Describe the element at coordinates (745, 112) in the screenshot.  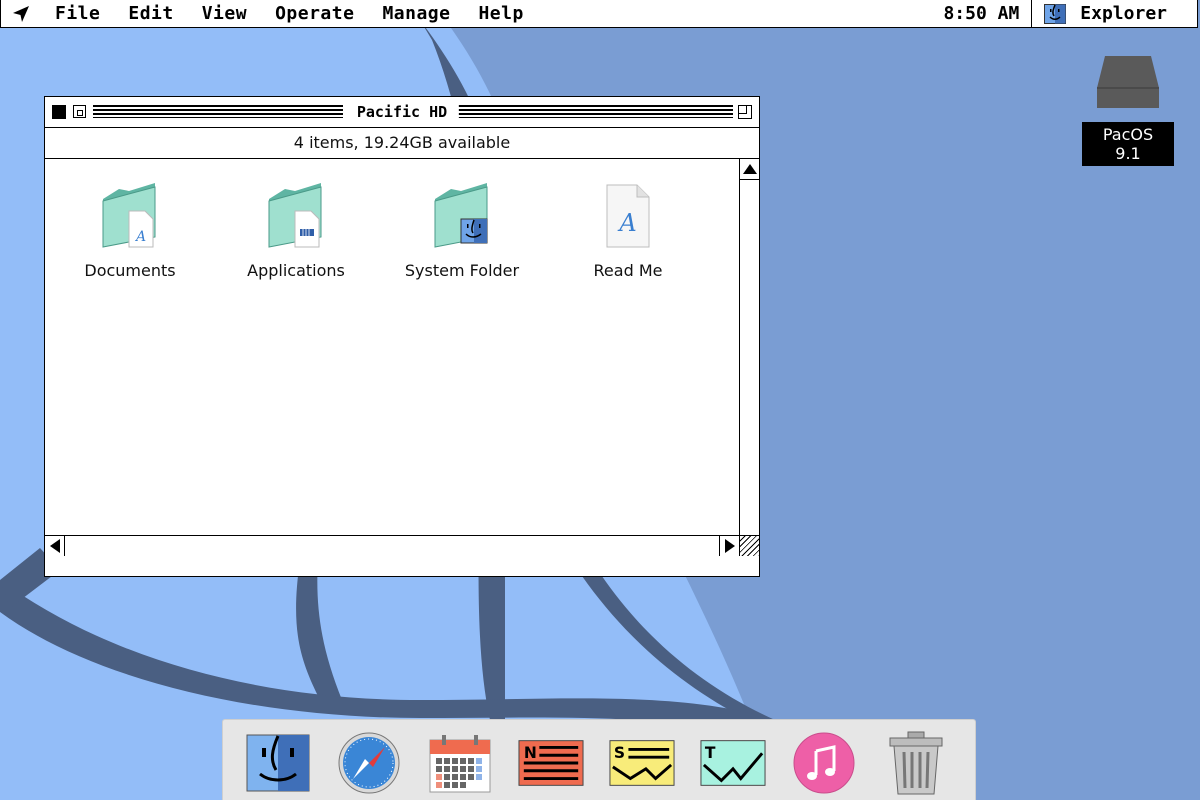
I see `collapse-button` at that location.